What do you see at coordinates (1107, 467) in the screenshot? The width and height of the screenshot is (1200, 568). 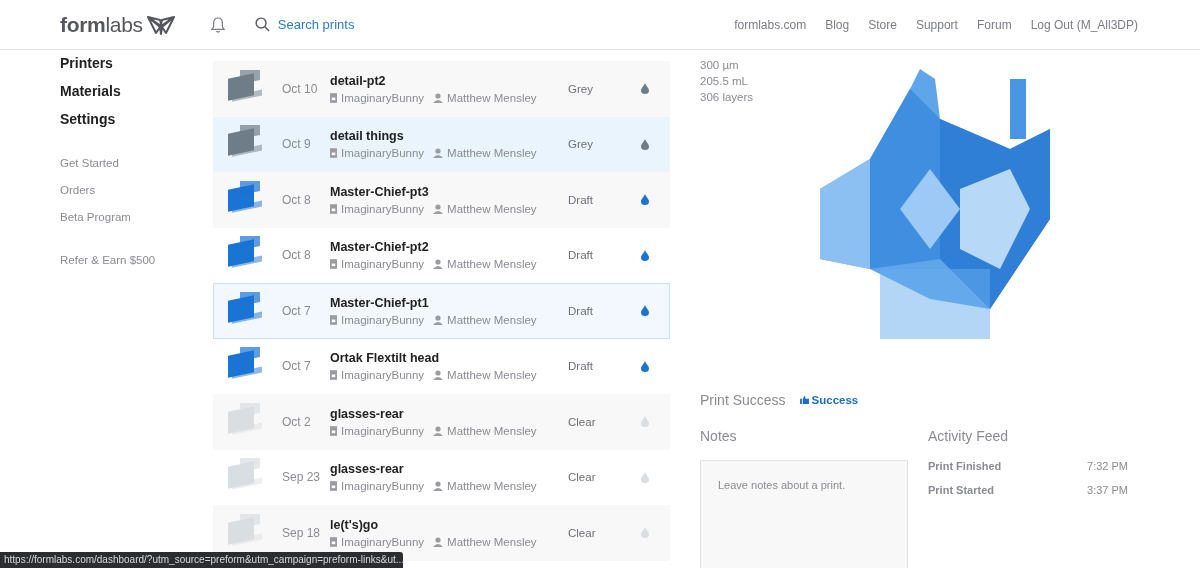 I see `activity-time: 7:32 PM` at bounding box center [1107, 467].